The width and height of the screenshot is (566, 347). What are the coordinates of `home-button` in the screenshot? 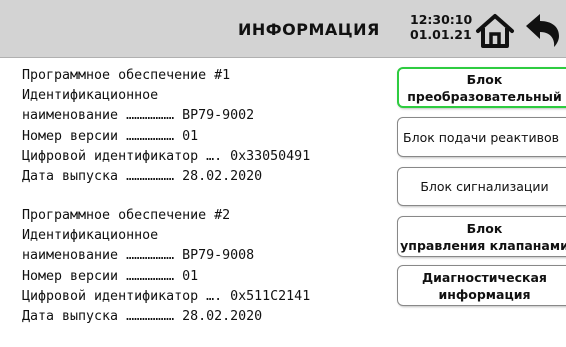 It's located at (495, 31).